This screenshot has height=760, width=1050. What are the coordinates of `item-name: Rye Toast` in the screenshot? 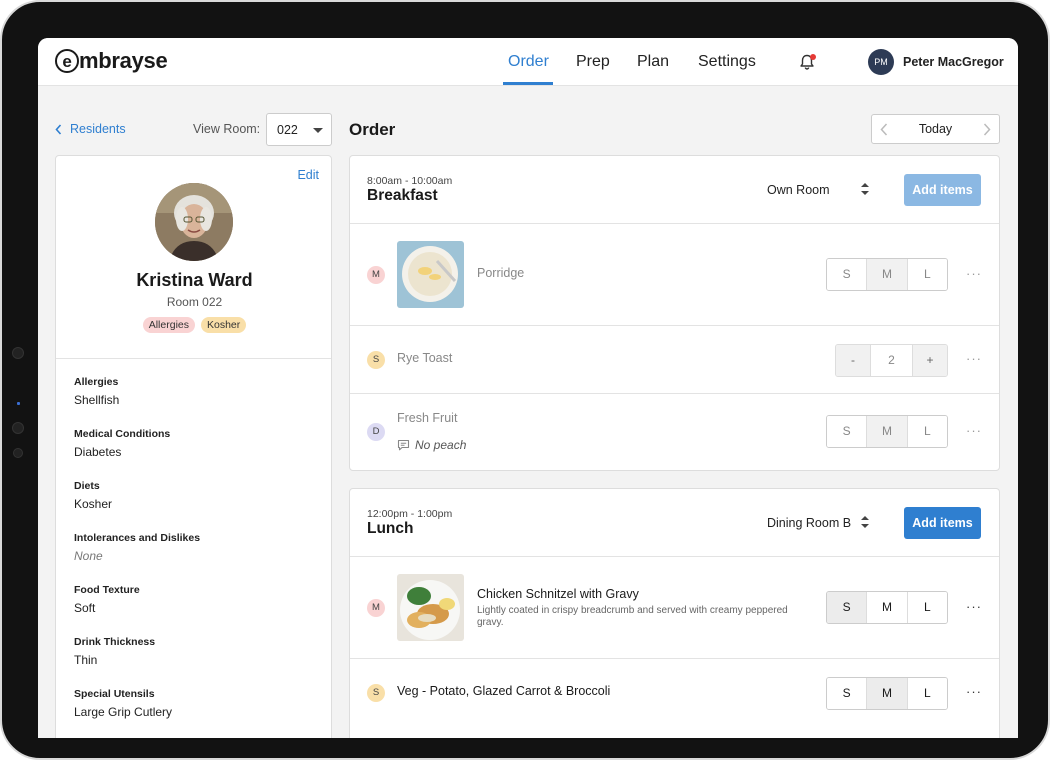 It's located at (425, 358).